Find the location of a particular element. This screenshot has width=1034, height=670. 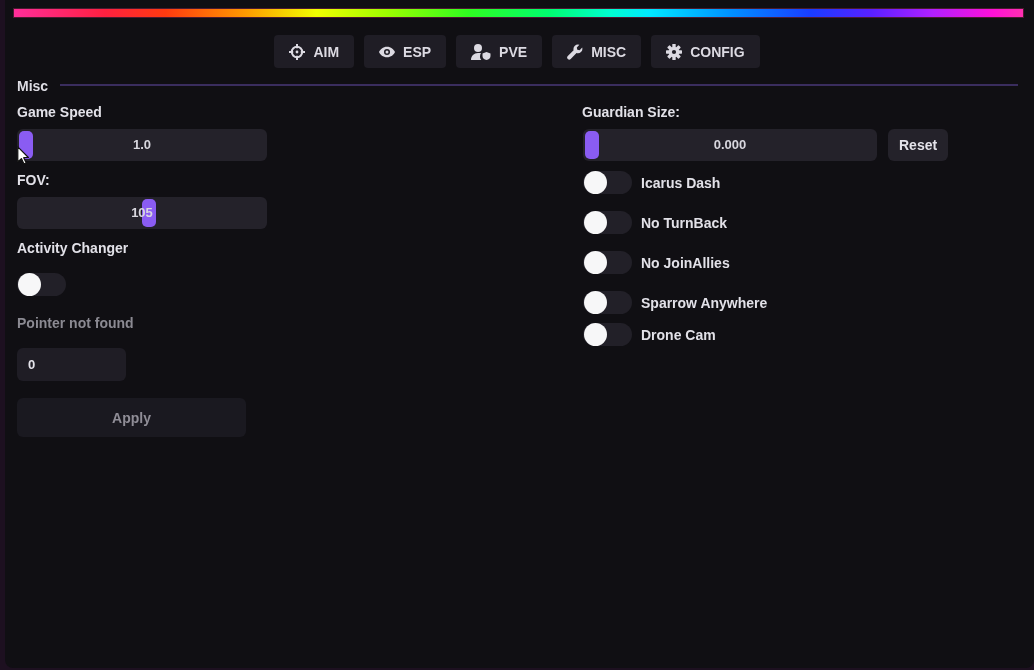

number-input: 0 is located at coordinates (71, 364).